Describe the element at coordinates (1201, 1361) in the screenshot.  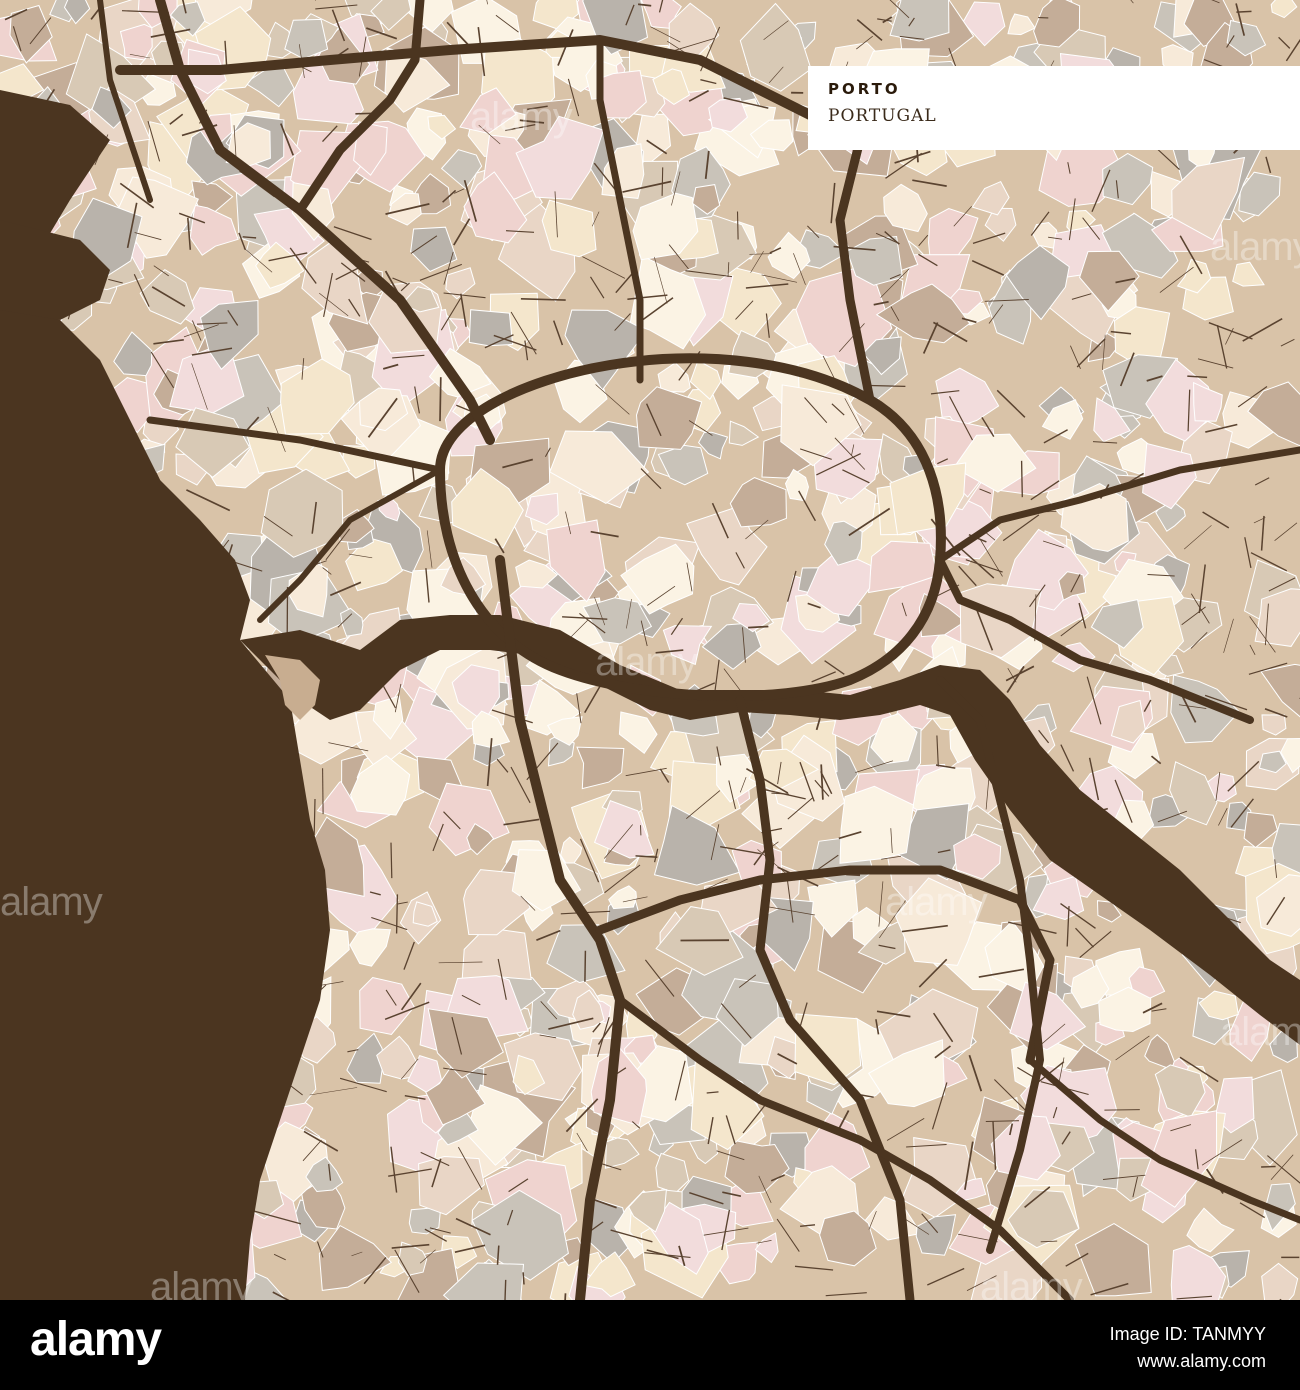
I see `site-url: www.alamy.com` at that location.